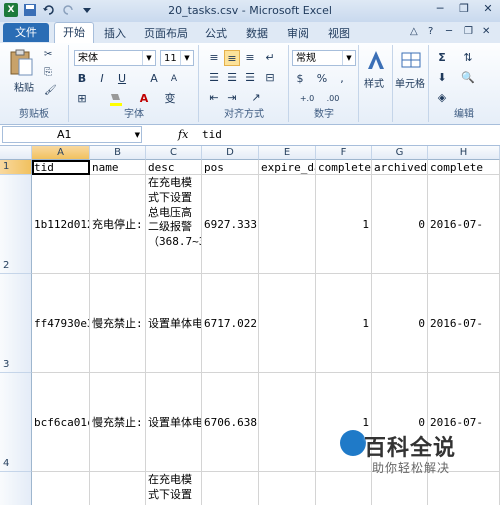 The image size is (500, 505). I want to click on orientation-icon: ↗, so click(256, 98).